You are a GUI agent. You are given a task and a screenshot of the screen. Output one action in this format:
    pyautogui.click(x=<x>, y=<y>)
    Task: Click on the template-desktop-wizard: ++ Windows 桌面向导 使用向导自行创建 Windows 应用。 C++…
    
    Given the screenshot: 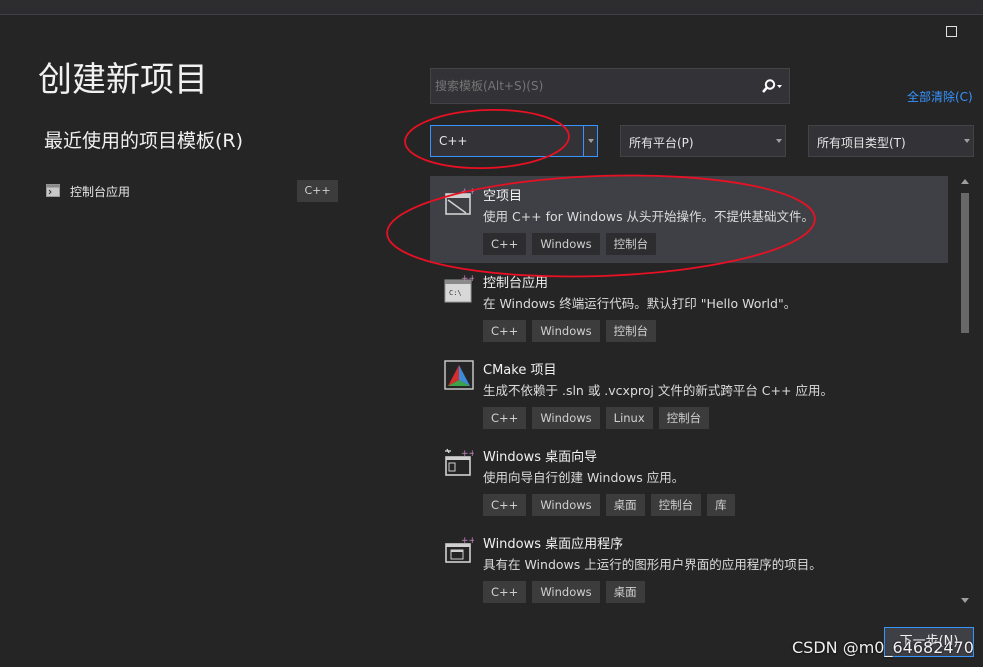 What is the action you would take?
    pyautogui.click(x=689, y=480)
    